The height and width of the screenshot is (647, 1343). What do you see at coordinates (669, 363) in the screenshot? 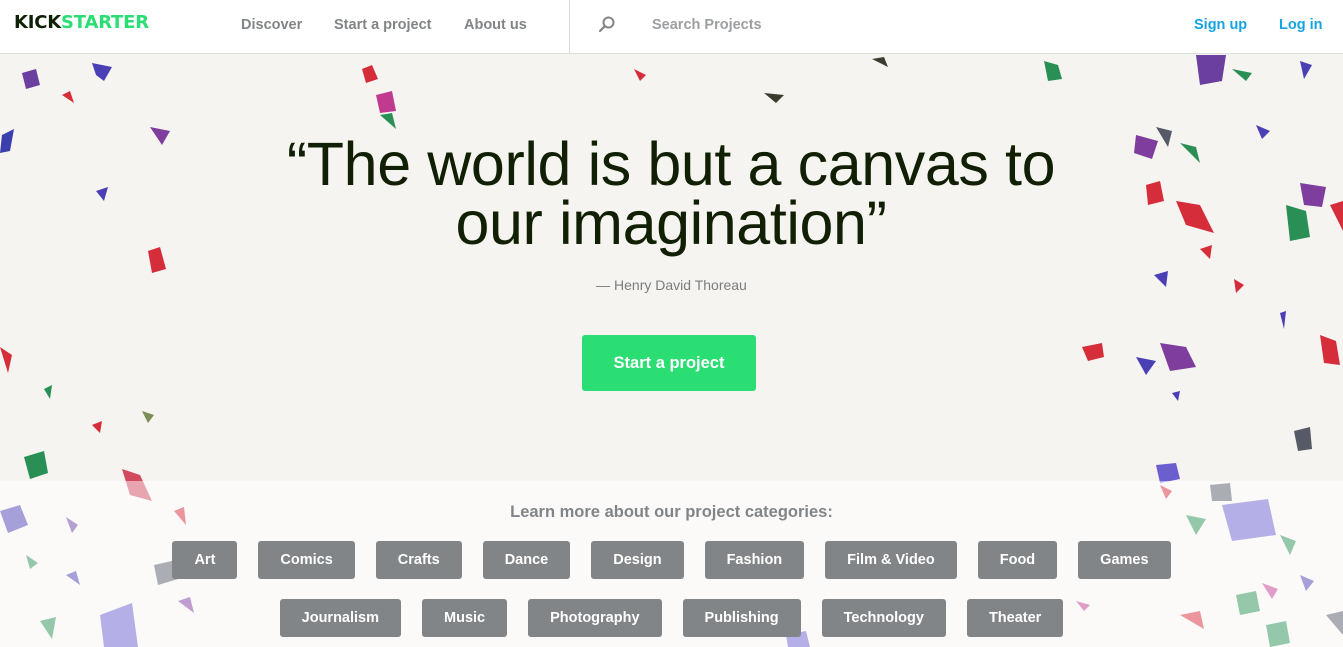
I see `start-project-cta-button: Start a project` at bounding box center [669, 363].